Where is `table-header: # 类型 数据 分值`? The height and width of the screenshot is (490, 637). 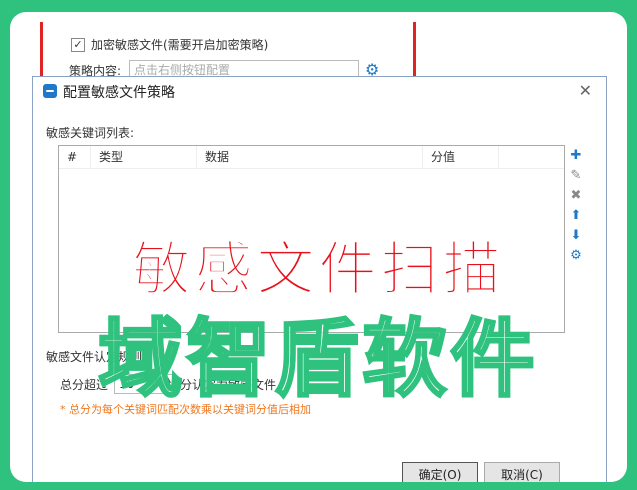
table-header: # 类型 数据 分值 is located at coordinates (311, 157).